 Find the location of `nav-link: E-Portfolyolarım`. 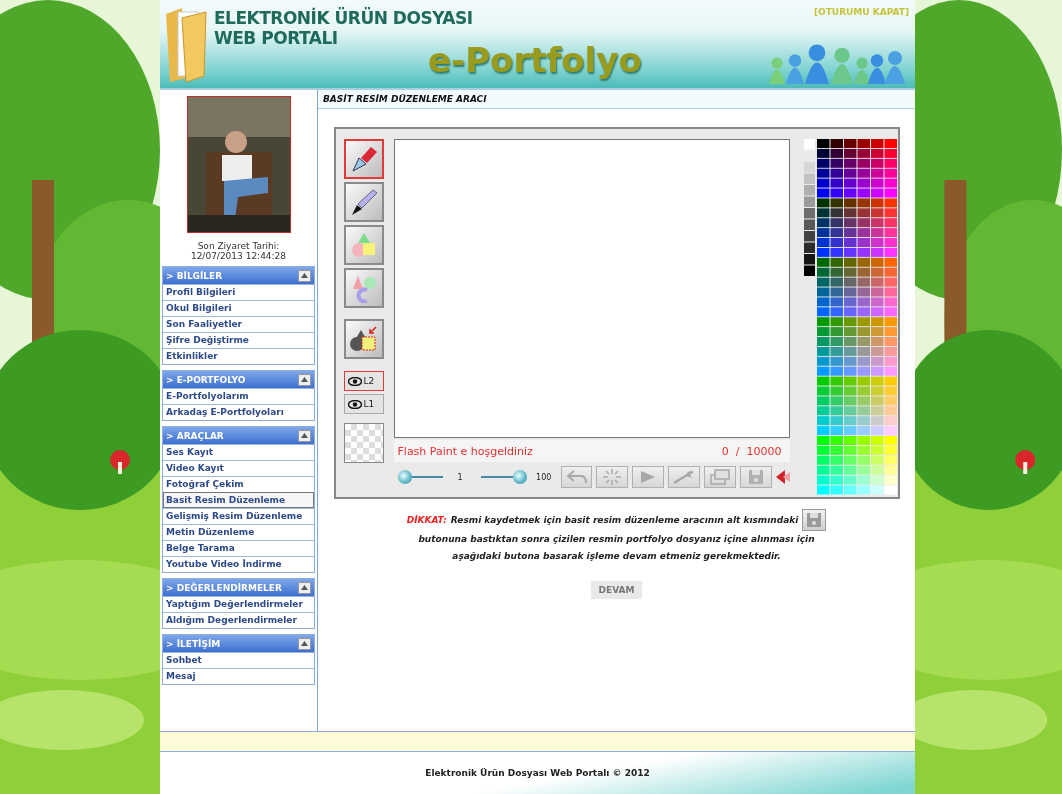

nav-link: E-Portfolyolarım is located at coordinates (238, 396).